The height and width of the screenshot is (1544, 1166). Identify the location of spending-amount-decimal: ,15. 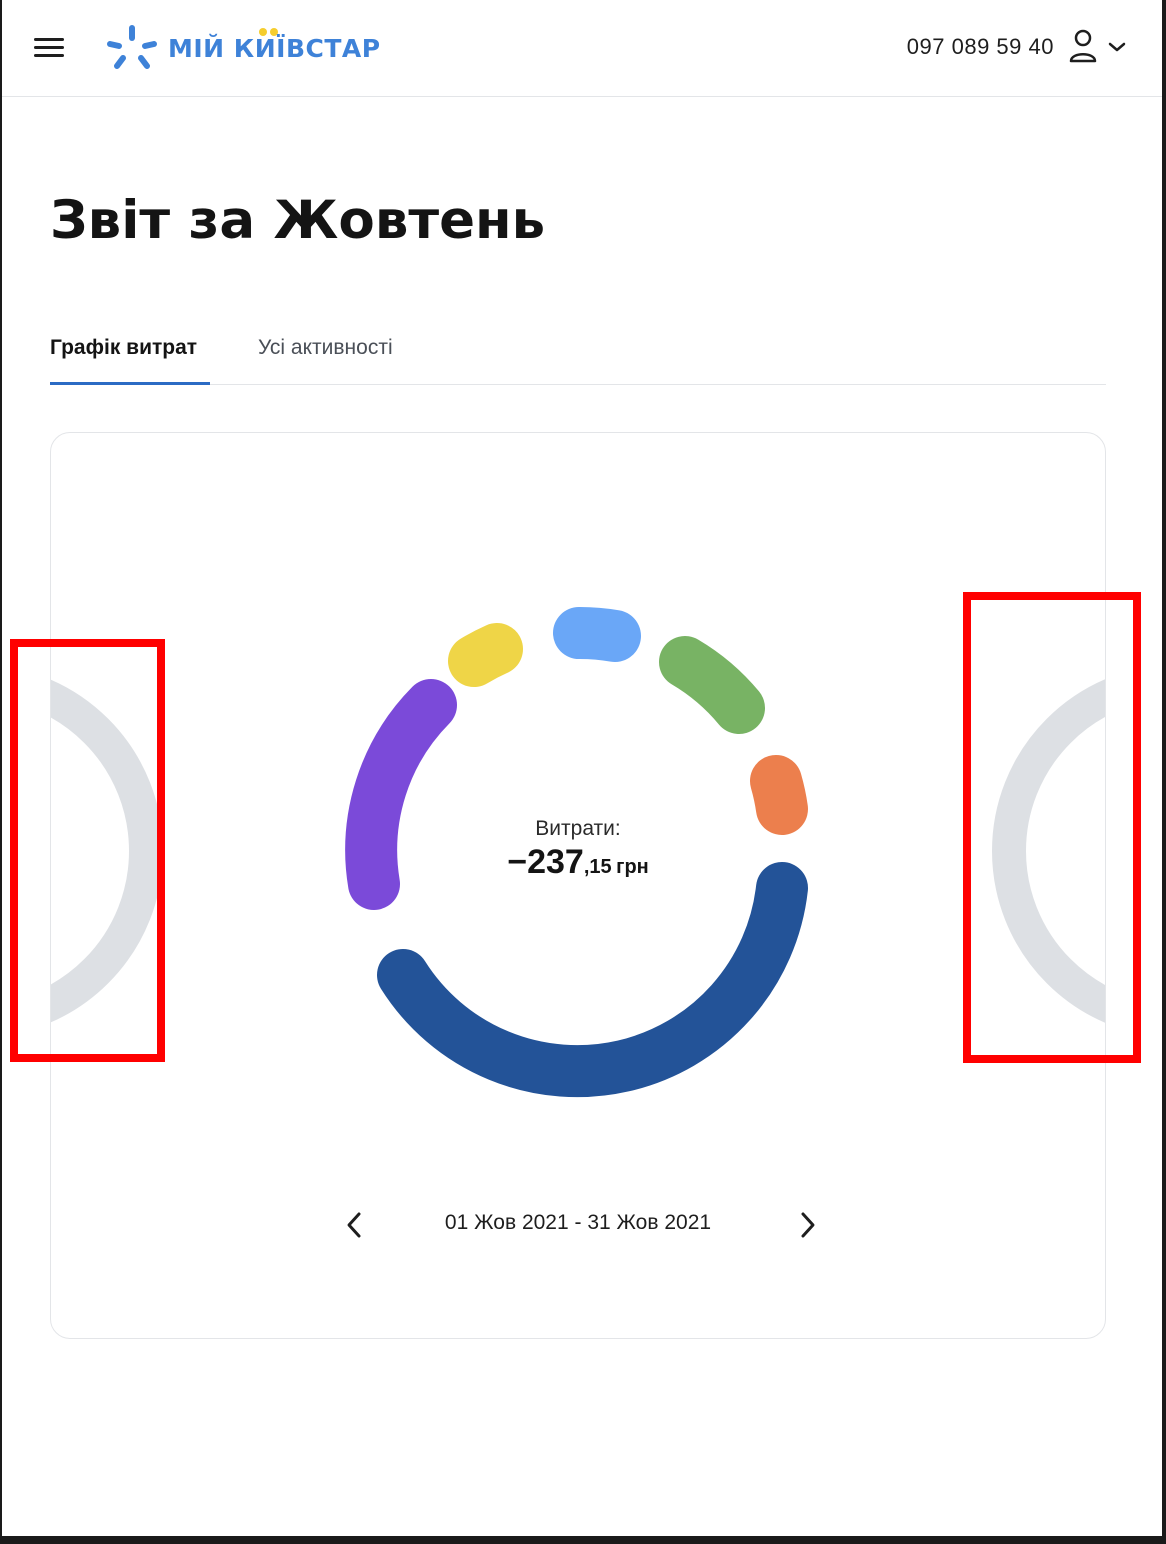
(597, 867).